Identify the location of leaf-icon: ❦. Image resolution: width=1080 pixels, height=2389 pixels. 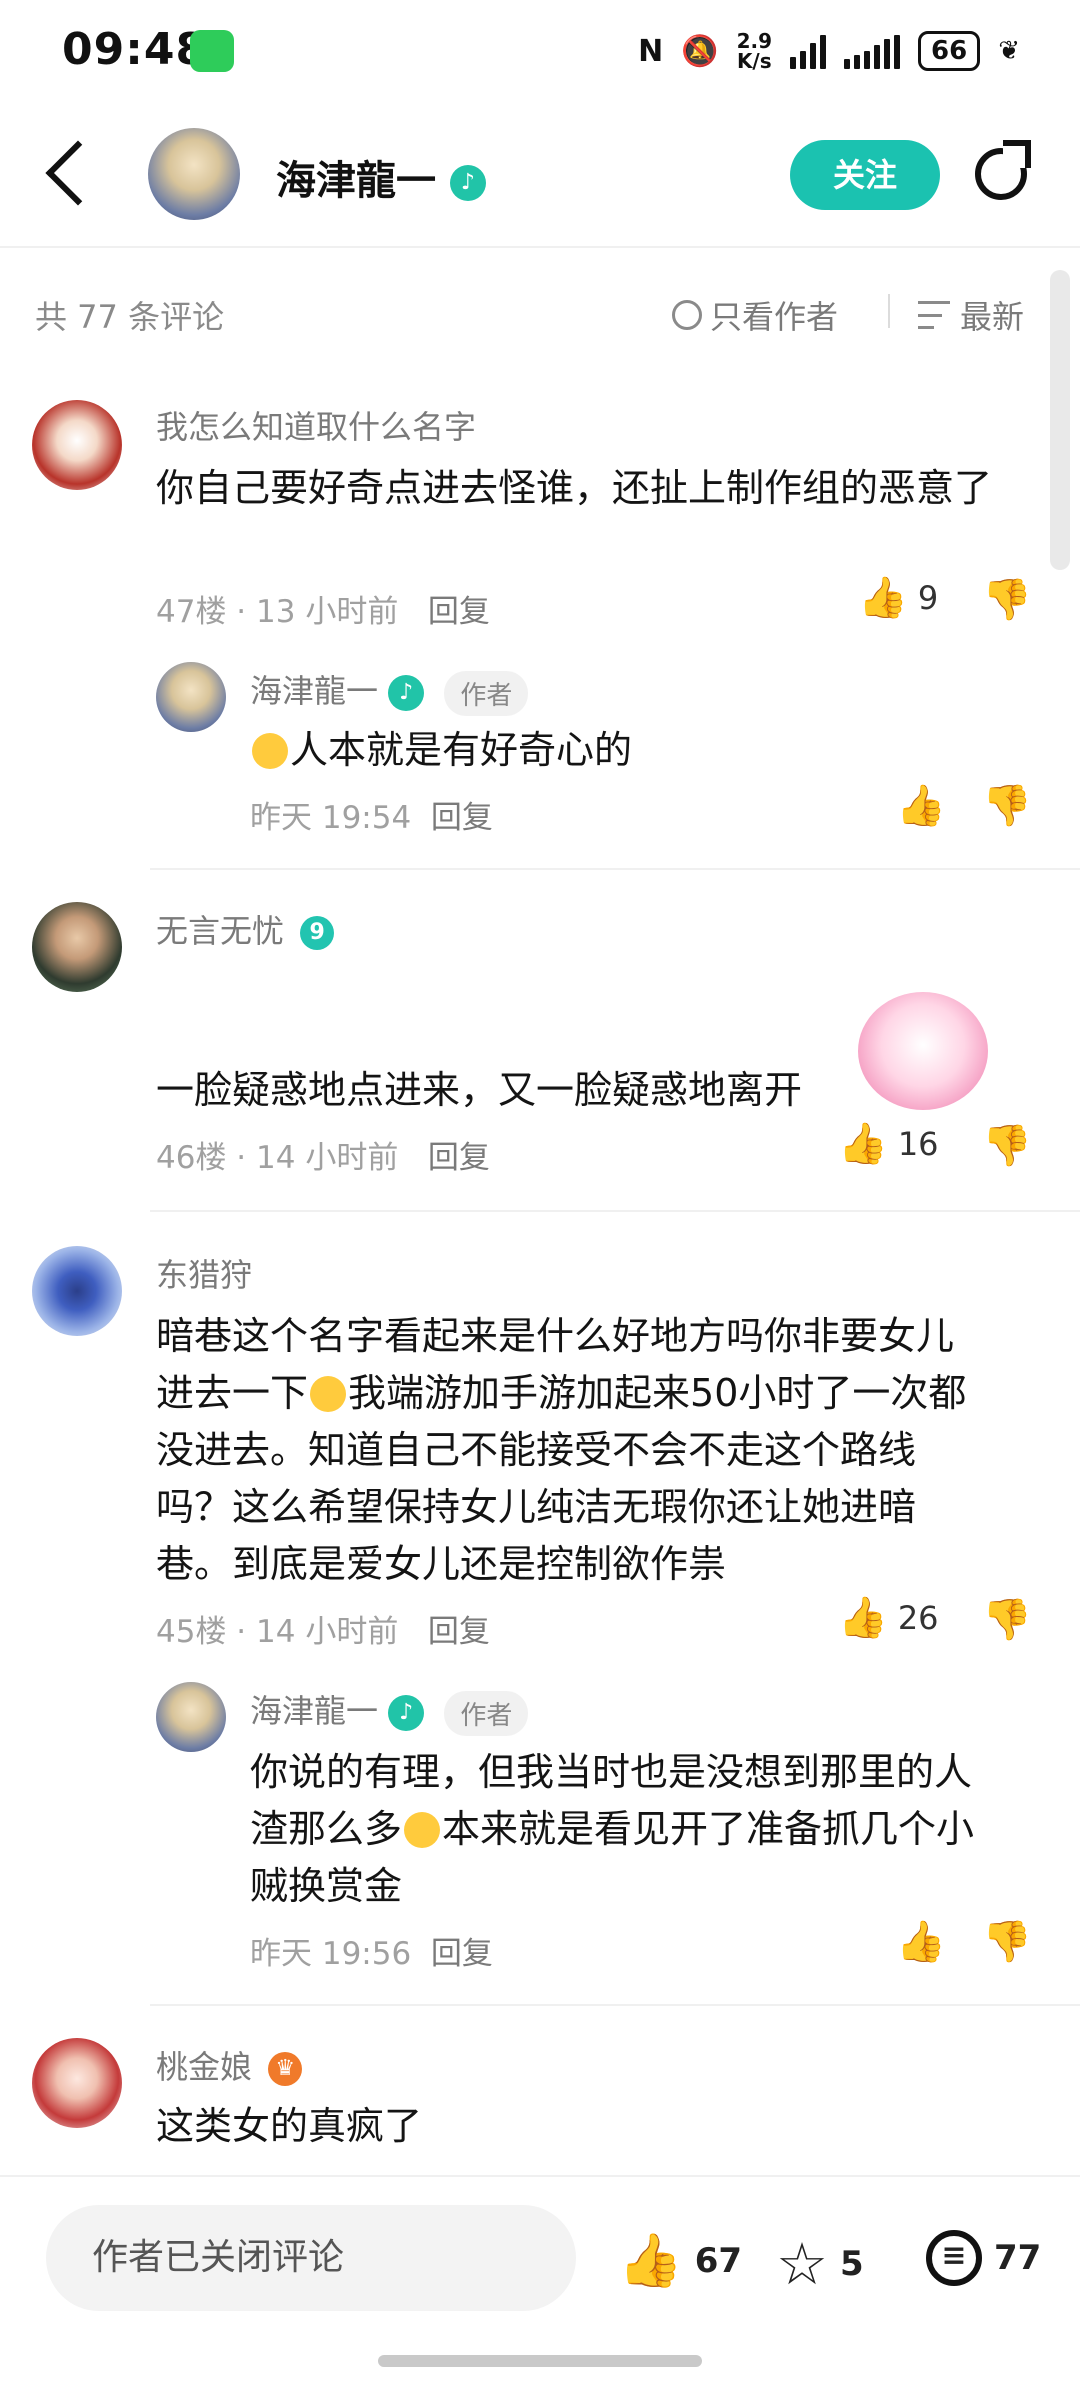
(1009, 51).